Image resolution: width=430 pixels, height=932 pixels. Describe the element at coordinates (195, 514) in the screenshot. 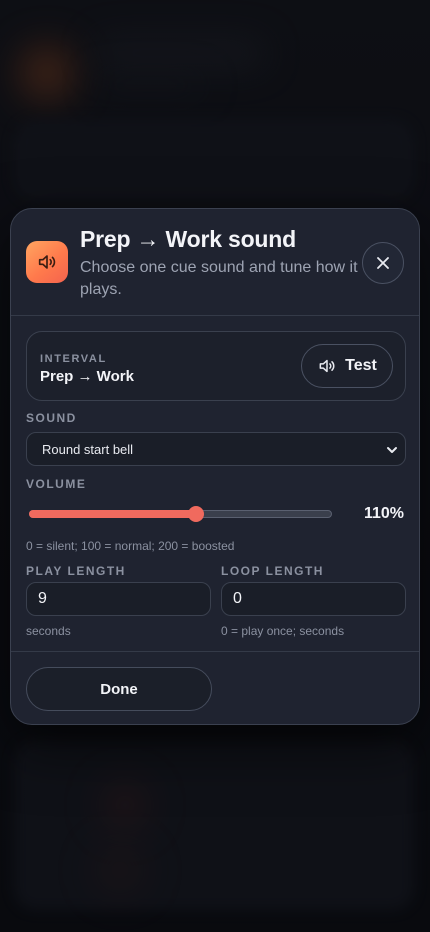

I see `volume-slider-thumb` at that location.